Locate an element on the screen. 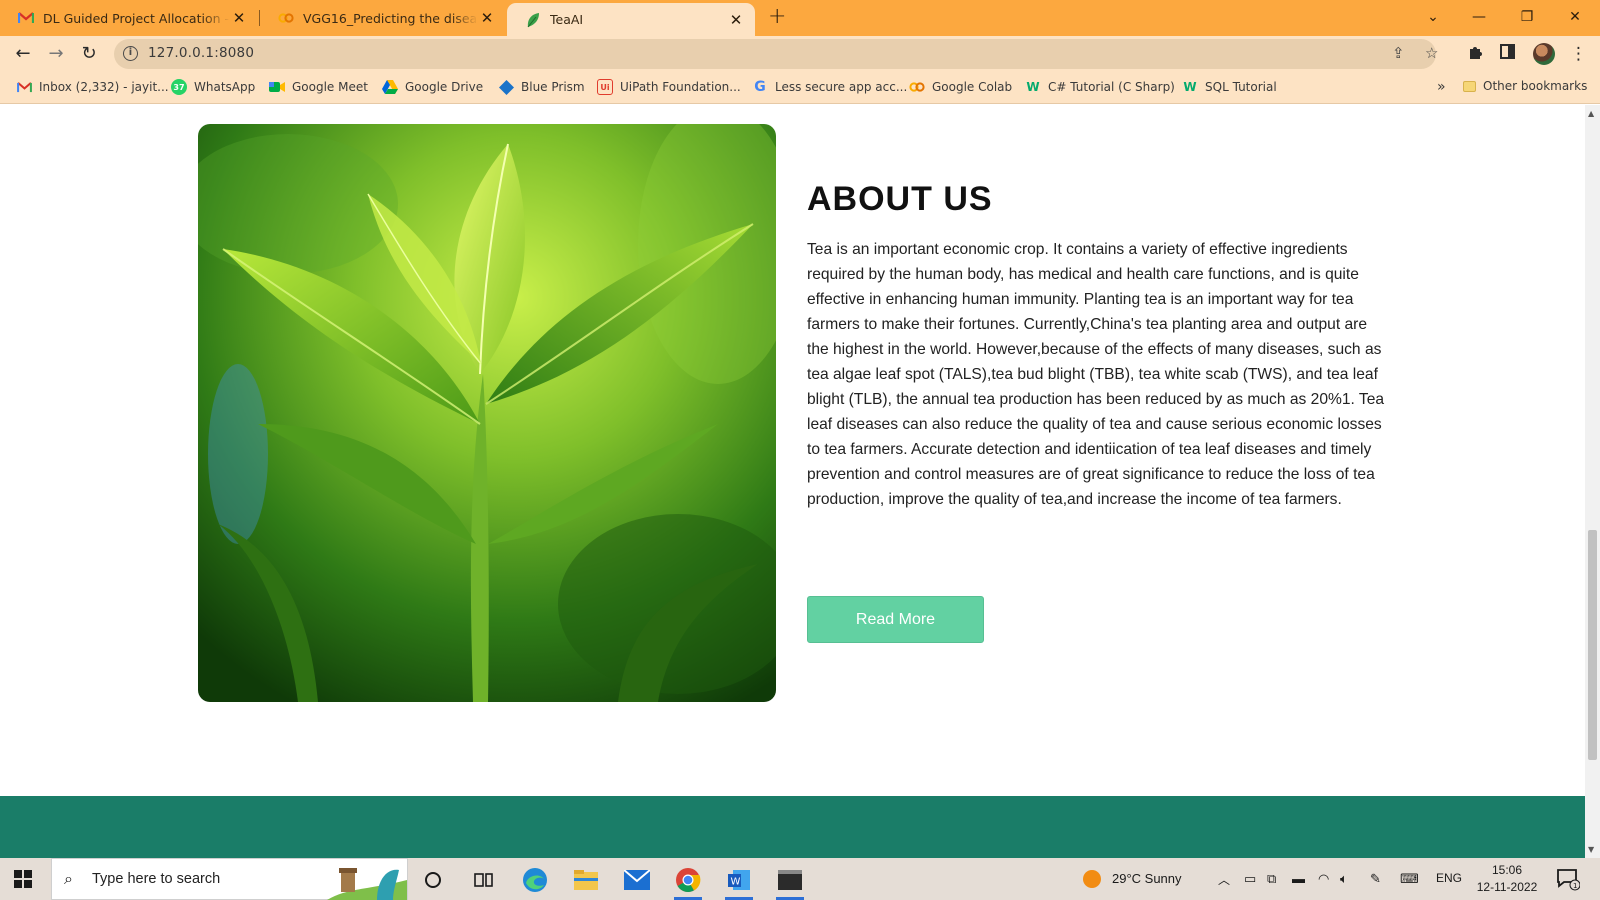 The height and width of the screenshot is (900, 1600). bookmark-star-icon: ☆ is located at coordinates (1431, 53).